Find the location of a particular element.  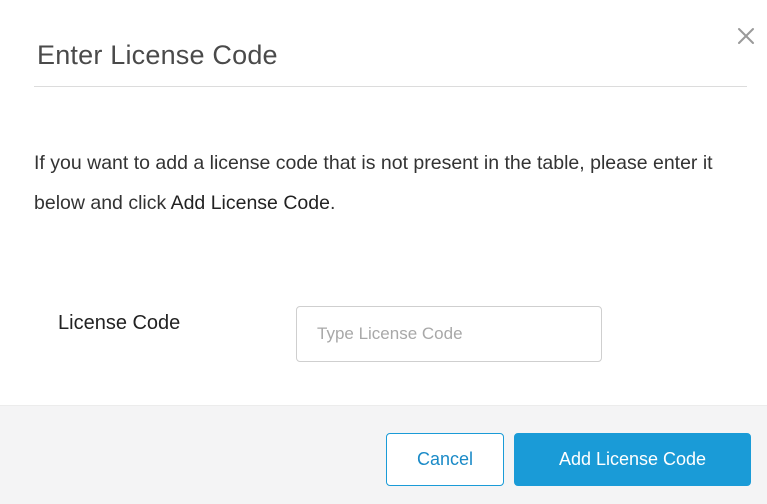

message-end: . is located at coordinates (332, 203).